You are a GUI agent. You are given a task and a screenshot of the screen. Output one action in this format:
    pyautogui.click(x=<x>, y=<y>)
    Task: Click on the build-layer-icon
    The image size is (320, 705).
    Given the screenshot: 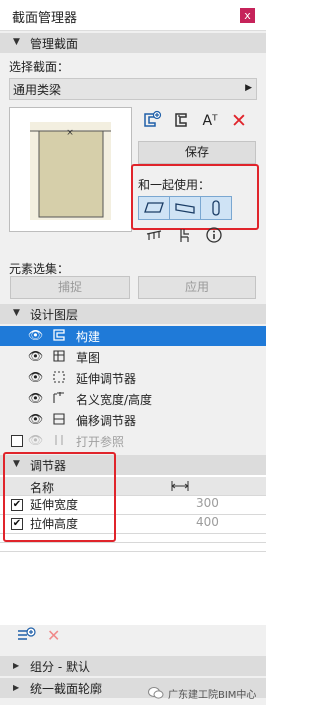 What is the action you would take?
    pyautogui.click(x=59, y=335)
    